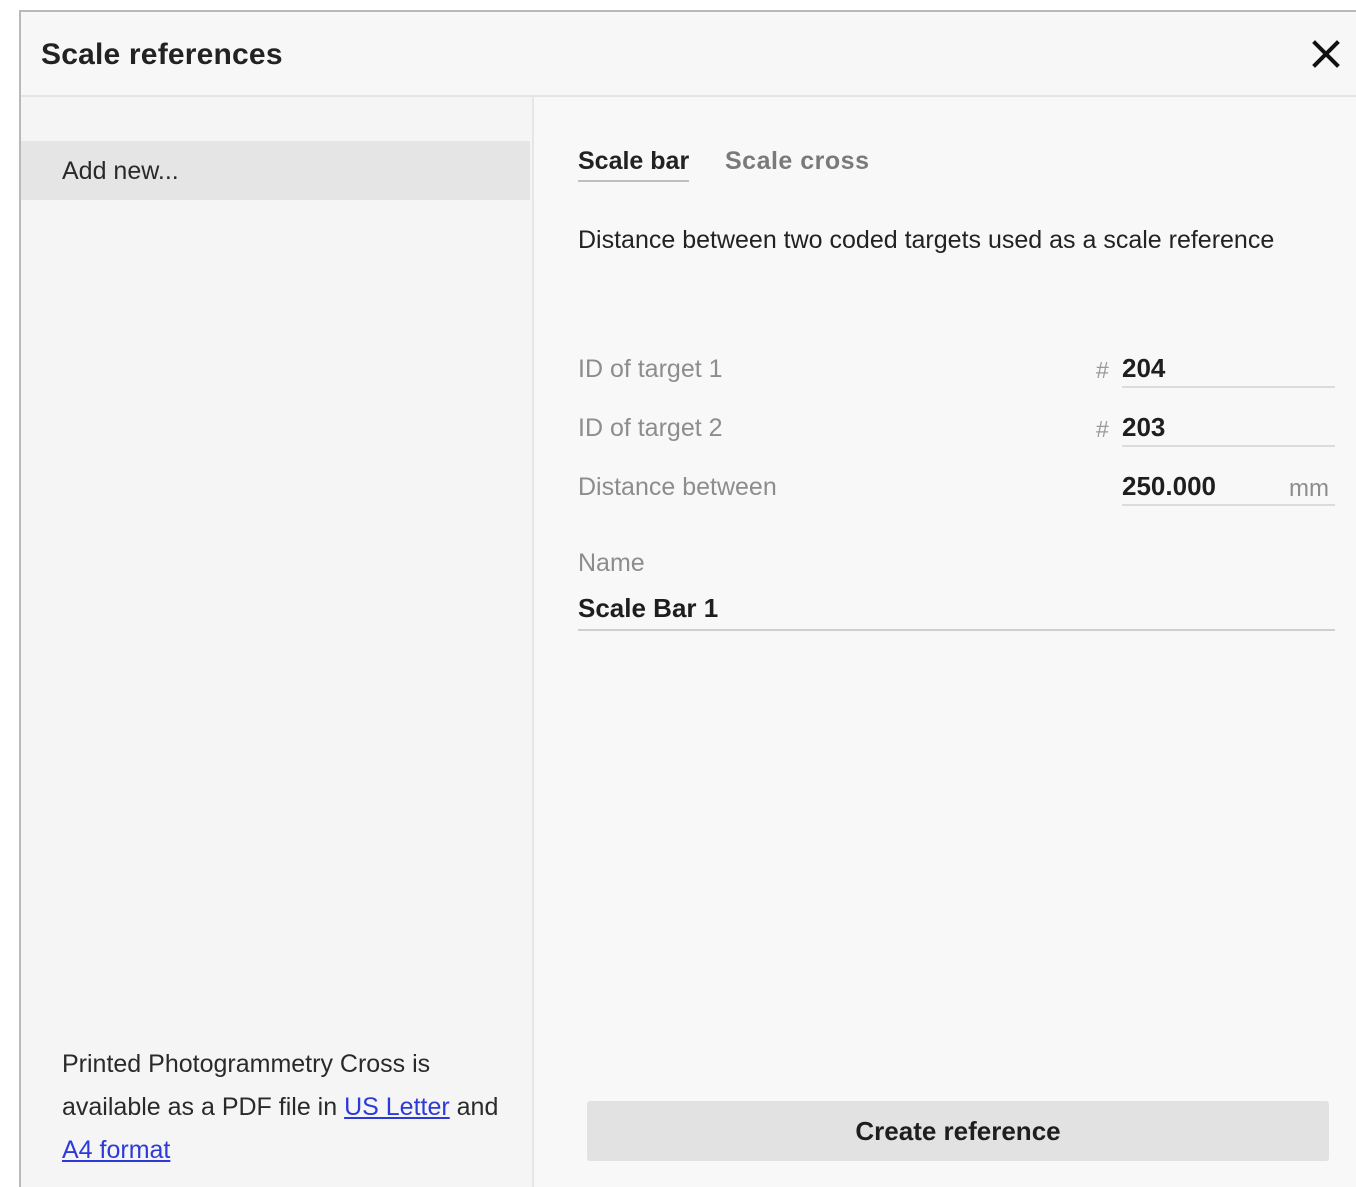  I want to click on name-input, so click(956, 609).